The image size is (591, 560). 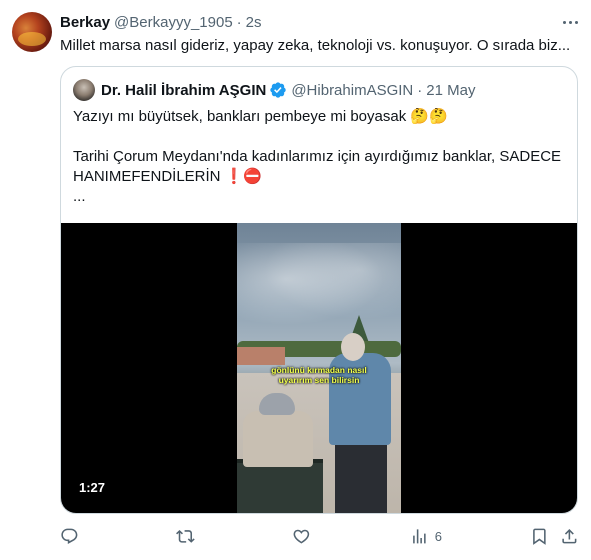 I want to click on bookmark-button, so click(x=539, y=536).